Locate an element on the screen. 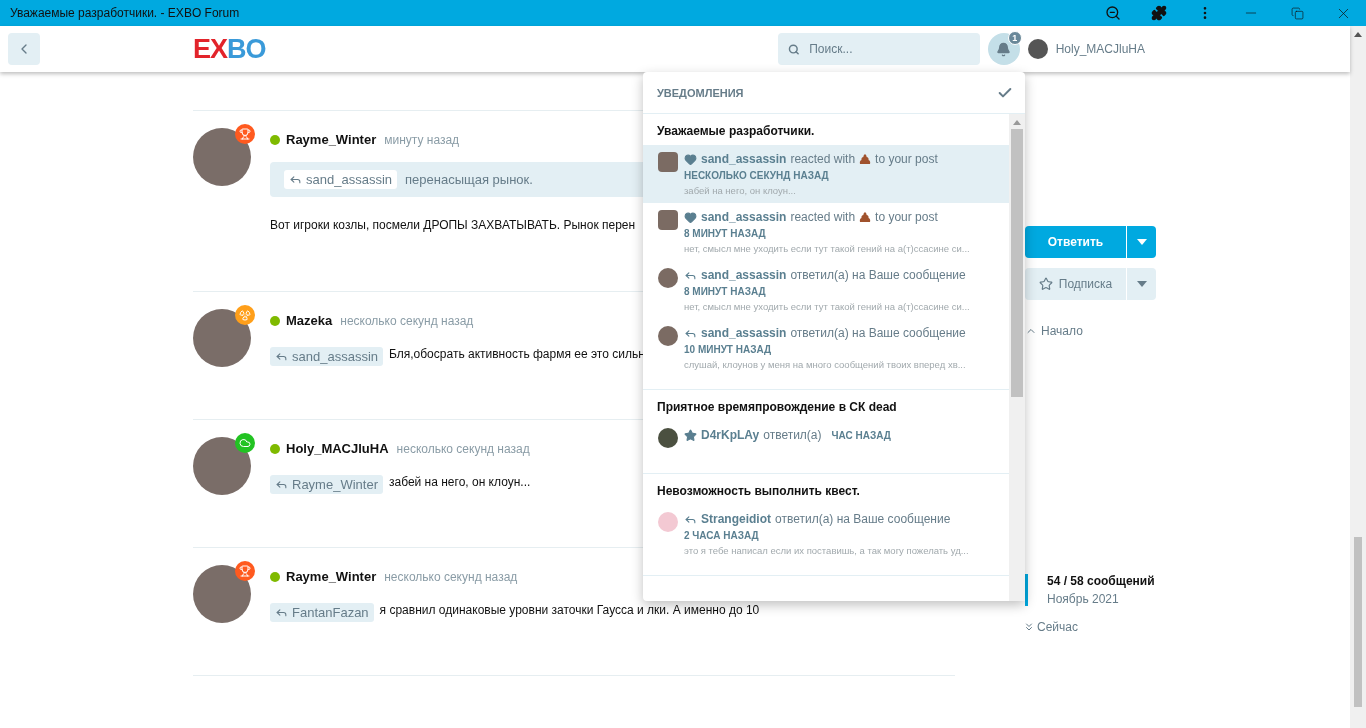 This screenshot has width=1366, height=728. scroll-up-icon is located at coordinates (1358, 34).